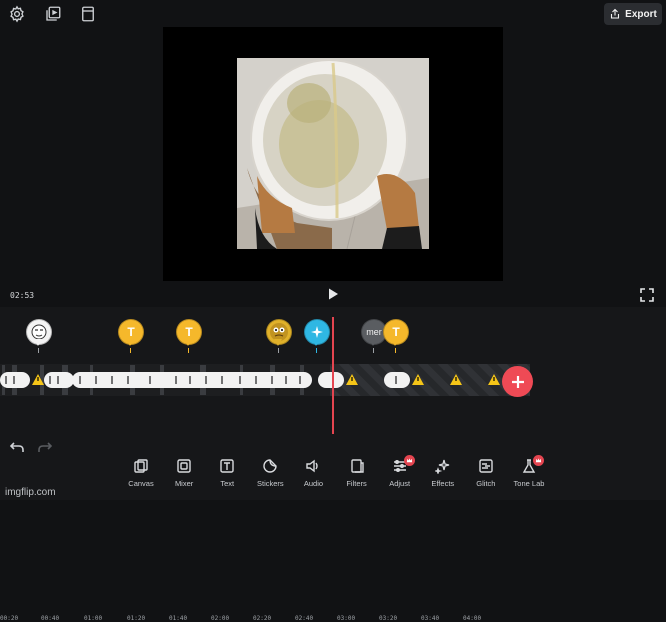 The height and width of the screenshot is (622, 666). Describe the element at coordinates (615, 13) in the screenshot. I see `share-icon` at that location.